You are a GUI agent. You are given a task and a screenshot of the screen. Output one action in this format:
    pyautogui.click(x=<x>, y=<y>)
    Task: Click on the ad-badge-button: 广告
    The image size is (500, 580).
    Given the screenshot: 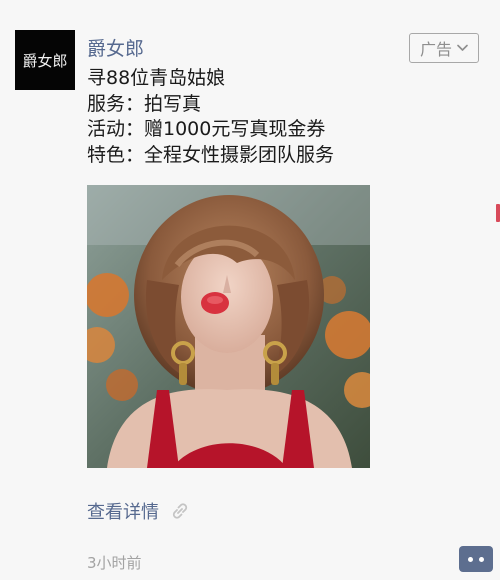 What is the action you would take?
    pyautogui.click(x=444, y=48)
    